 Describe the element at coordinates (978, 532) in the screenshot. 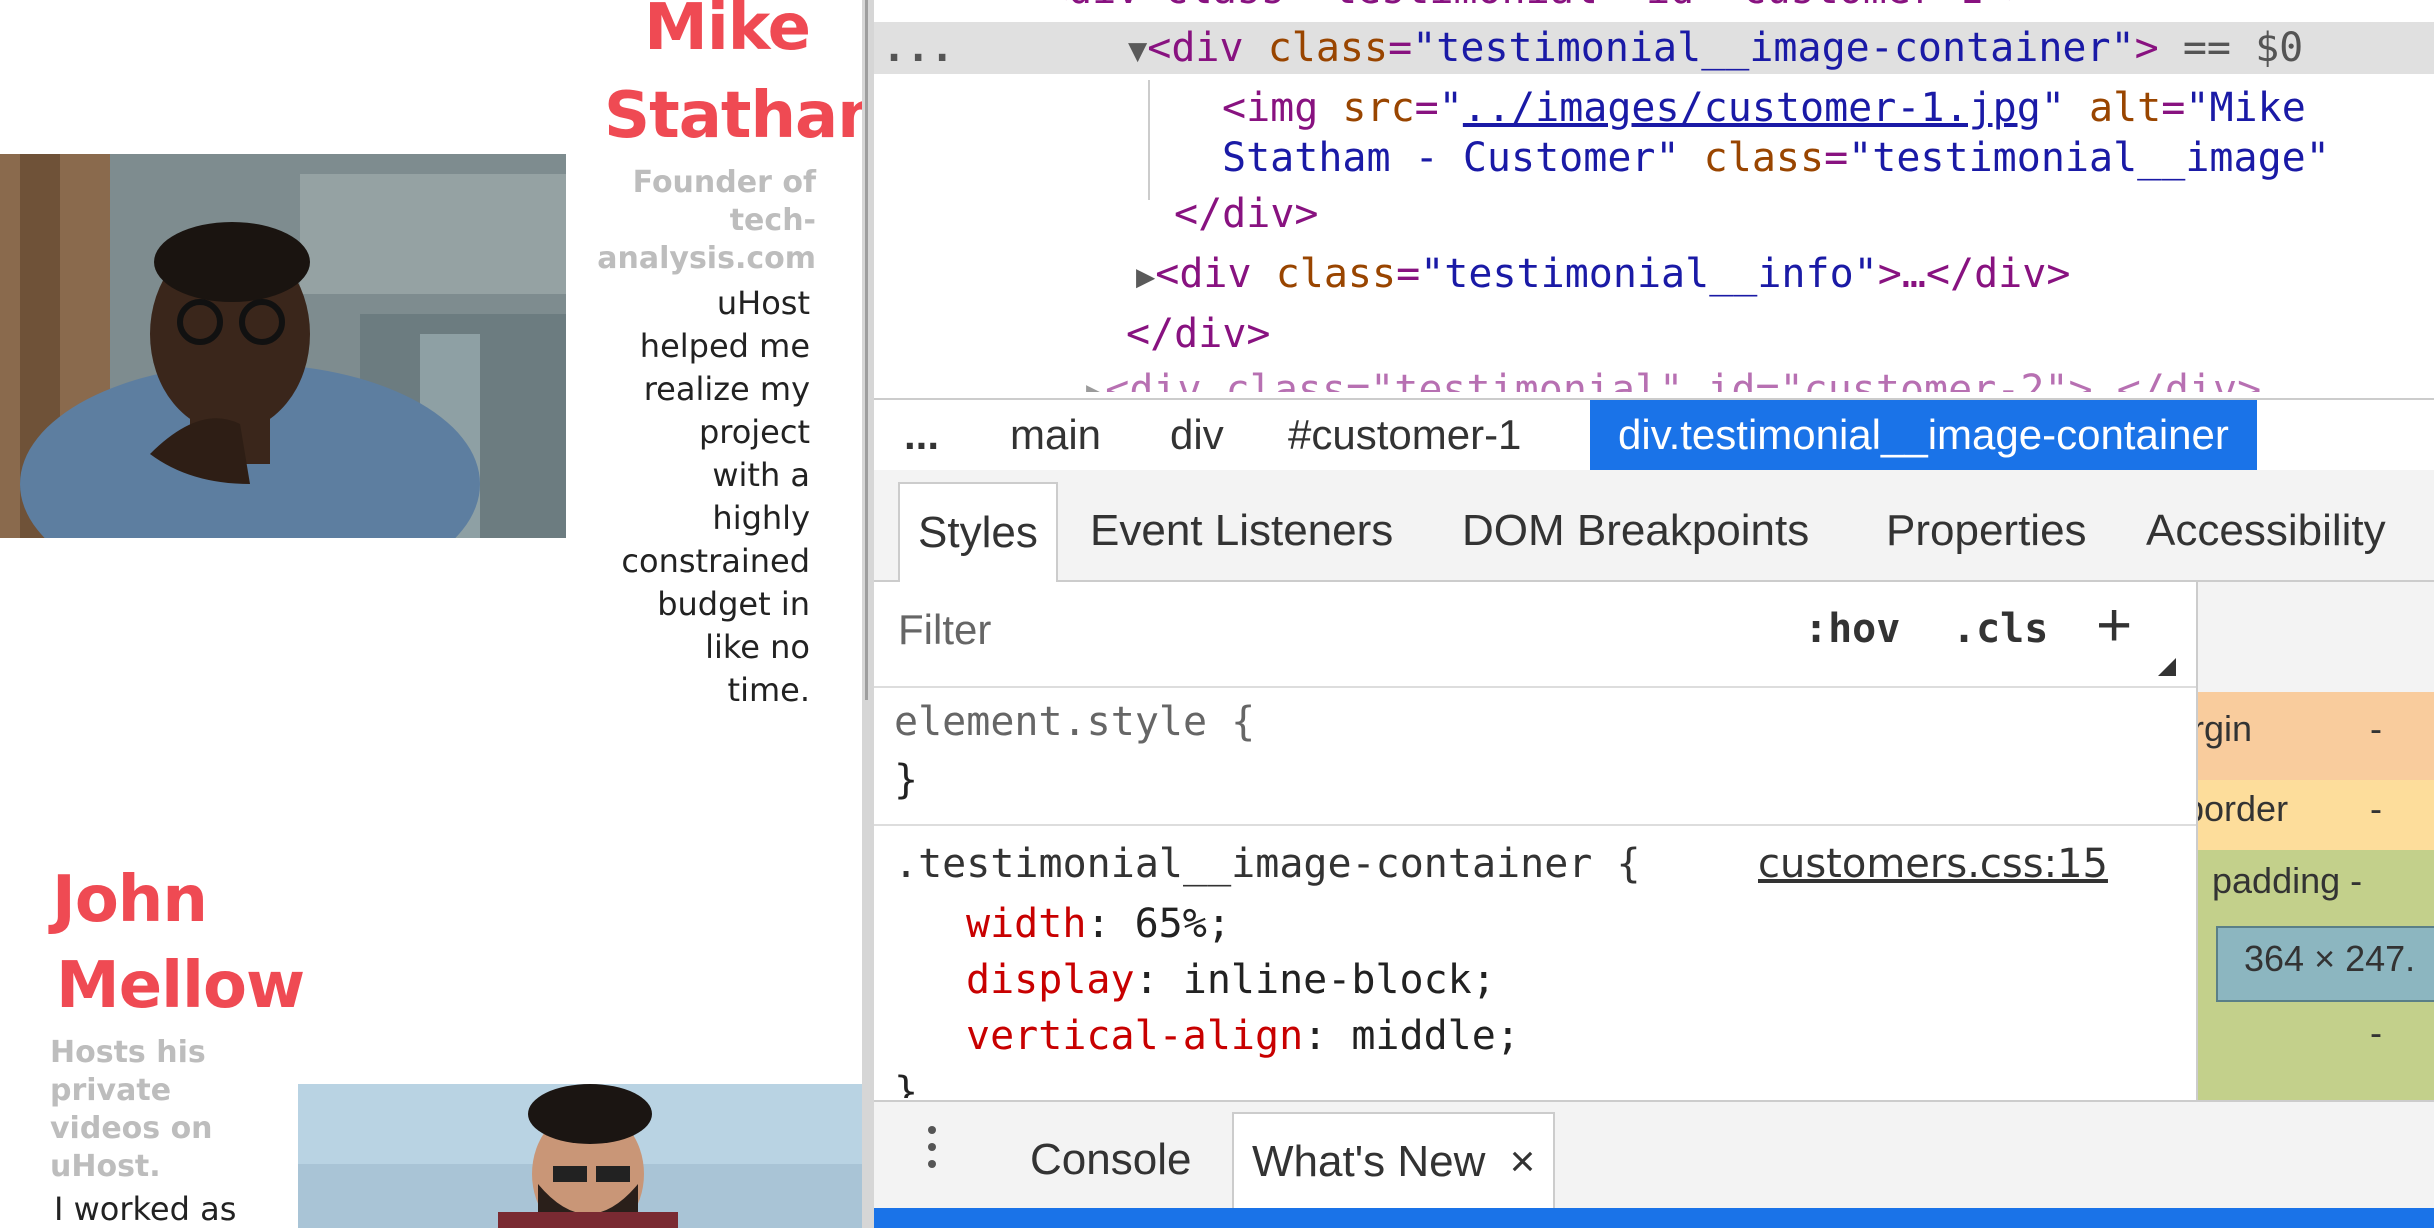

I see `tab-styles: Styles` at that location.